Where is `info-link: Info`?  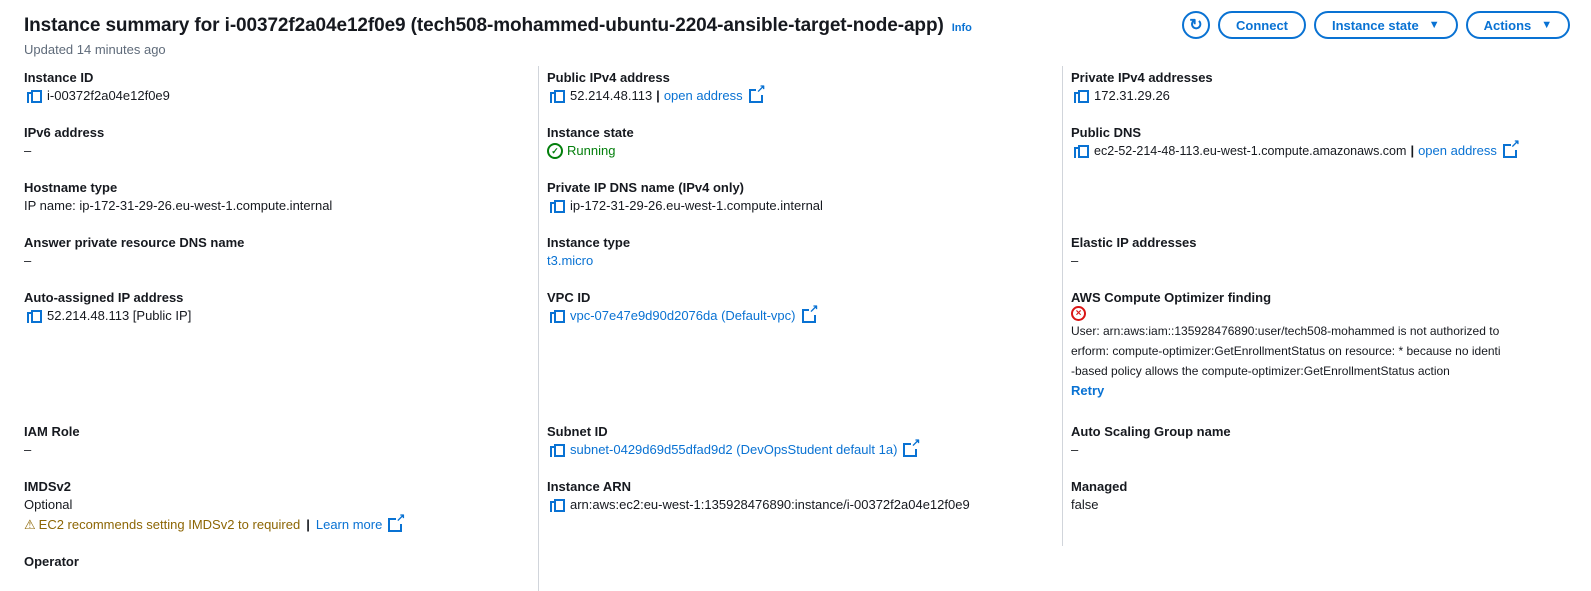
info-link: Info is located at coordinates (962, 28).